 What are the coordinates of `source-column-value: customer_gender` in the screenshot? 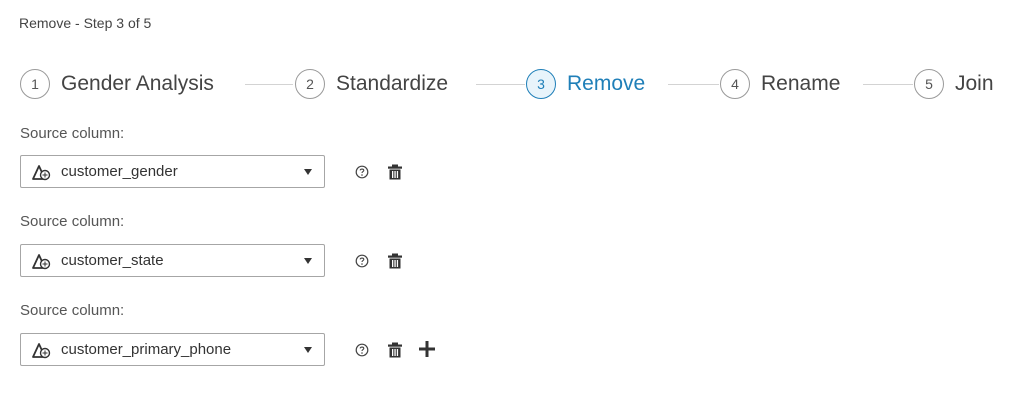 It's located at (119, 171).